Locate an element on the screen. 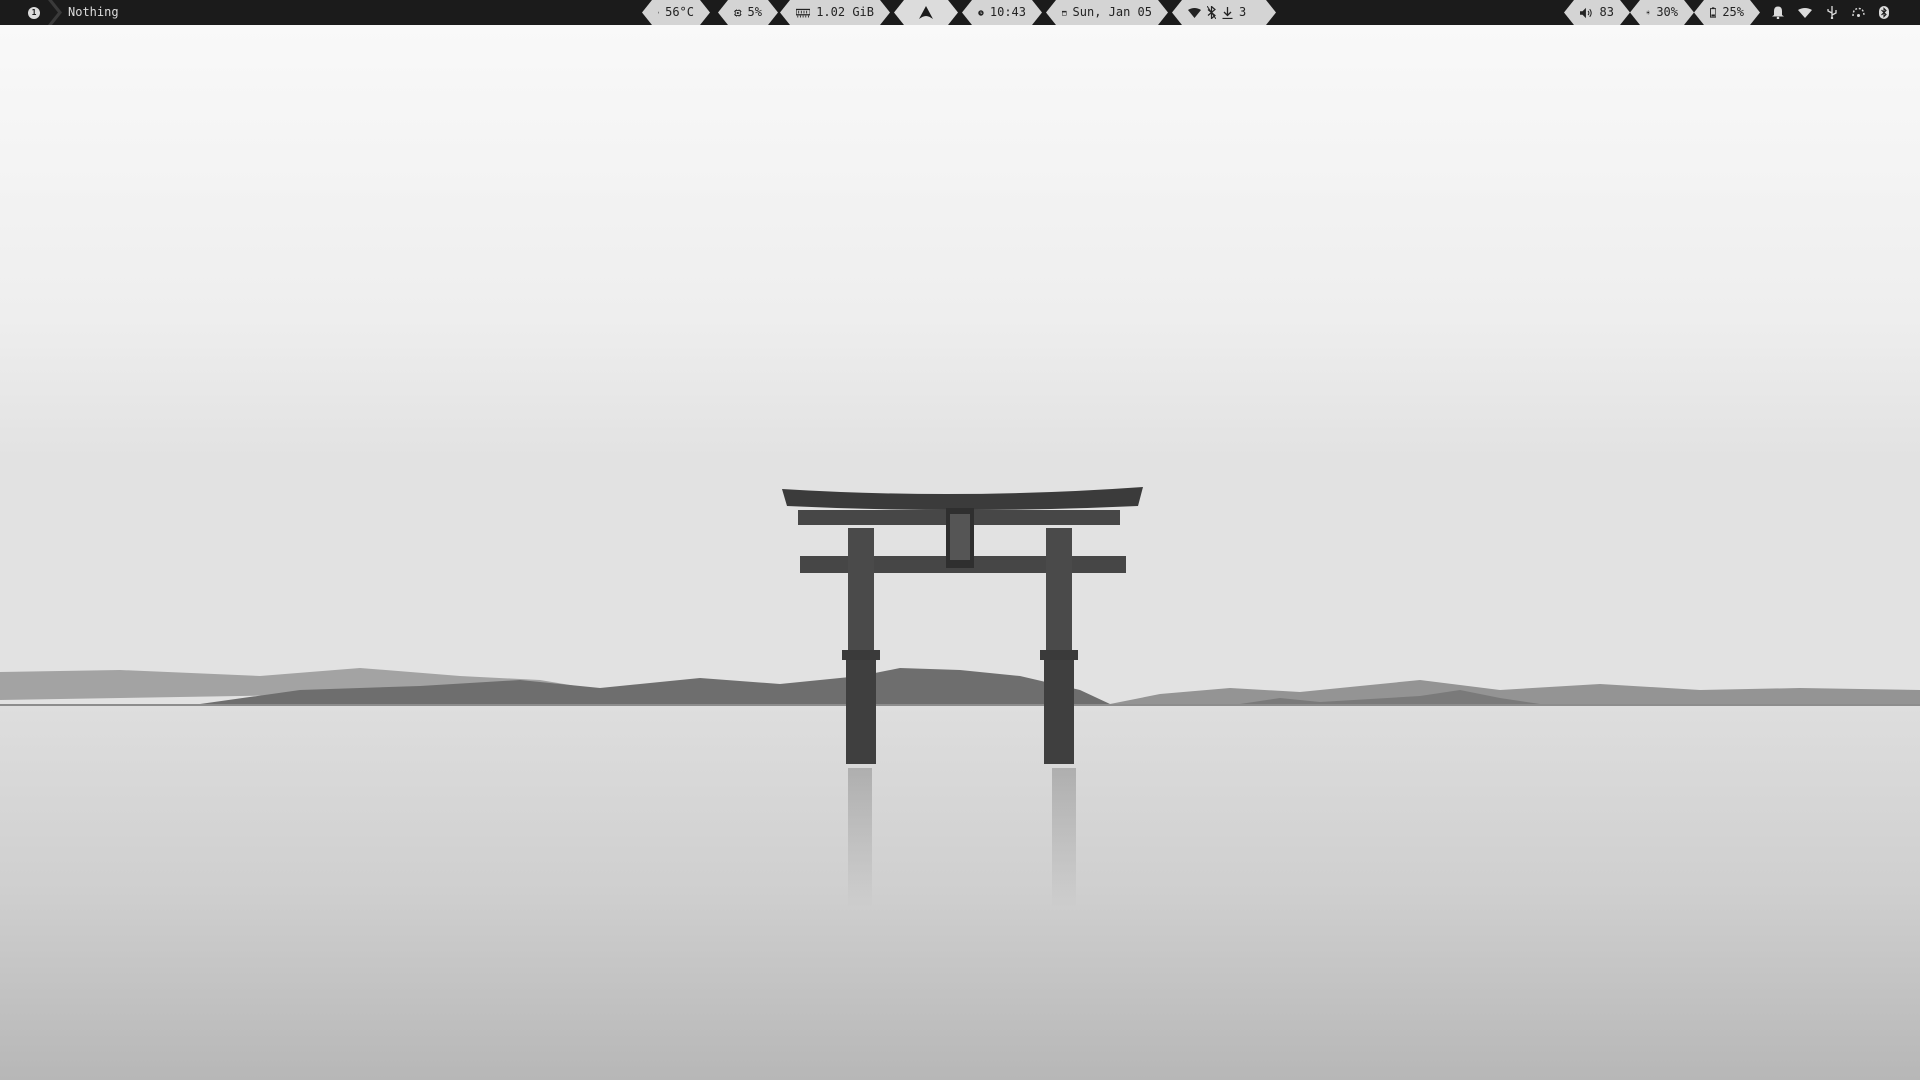 The width and height of the screenshot is (1920, 1080). workspace-number: 1 is located at coordinates (34, 12).